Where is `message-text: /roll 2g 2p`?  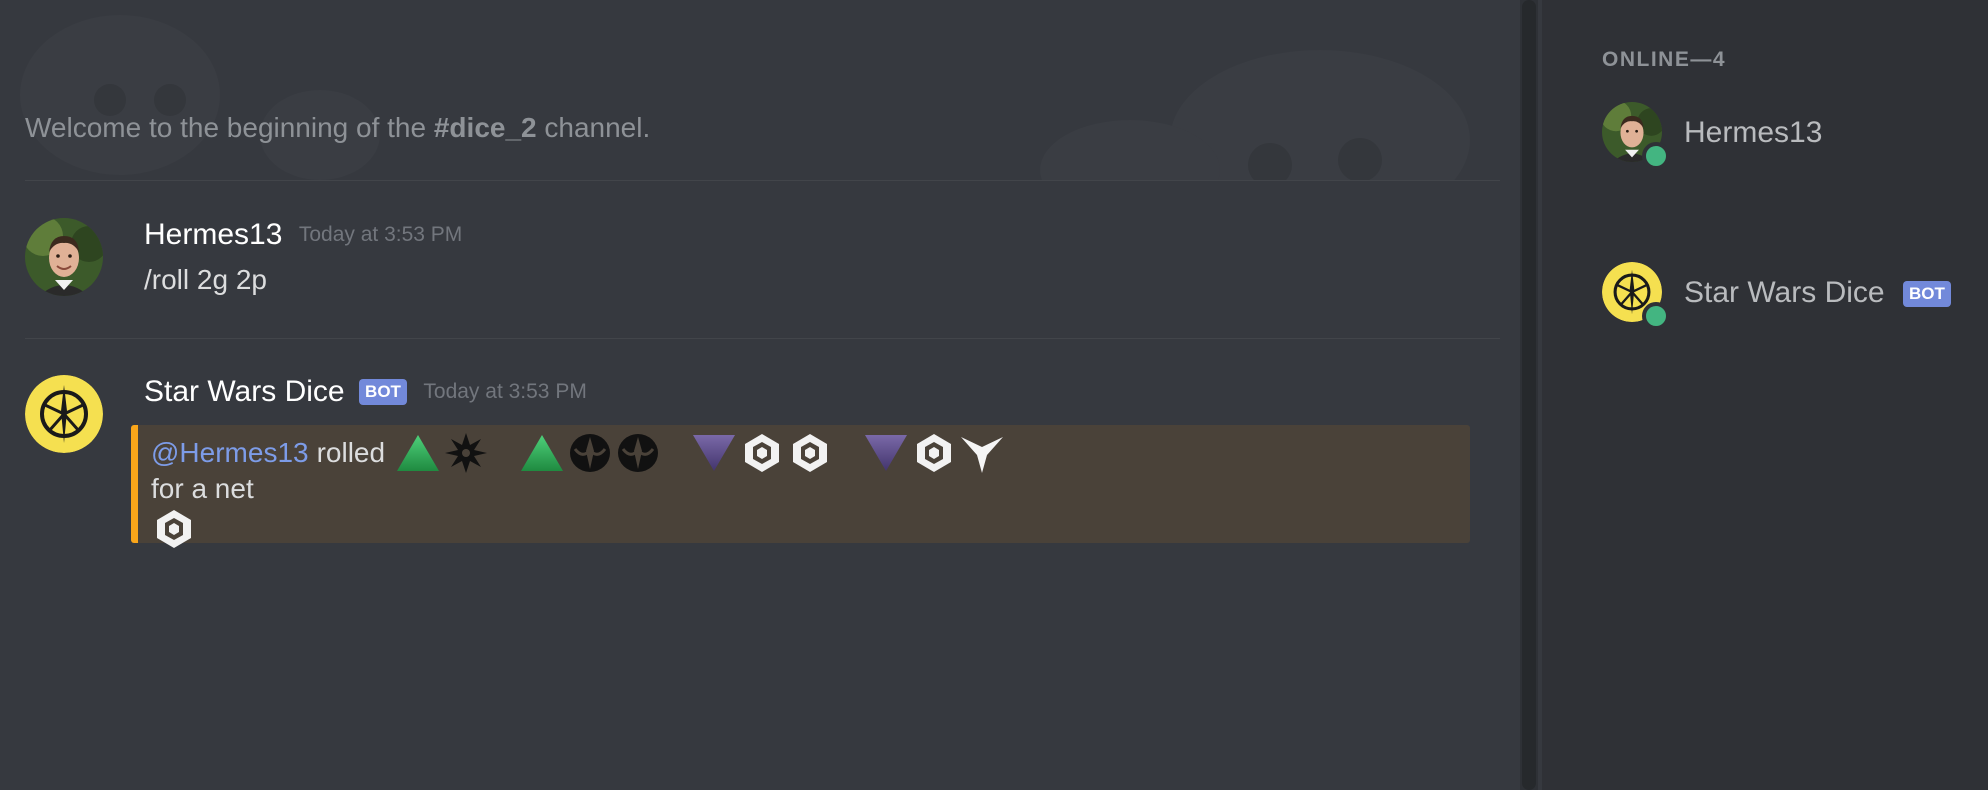
message-text: /roll 2g 2p is located at coordinates (205, 279).